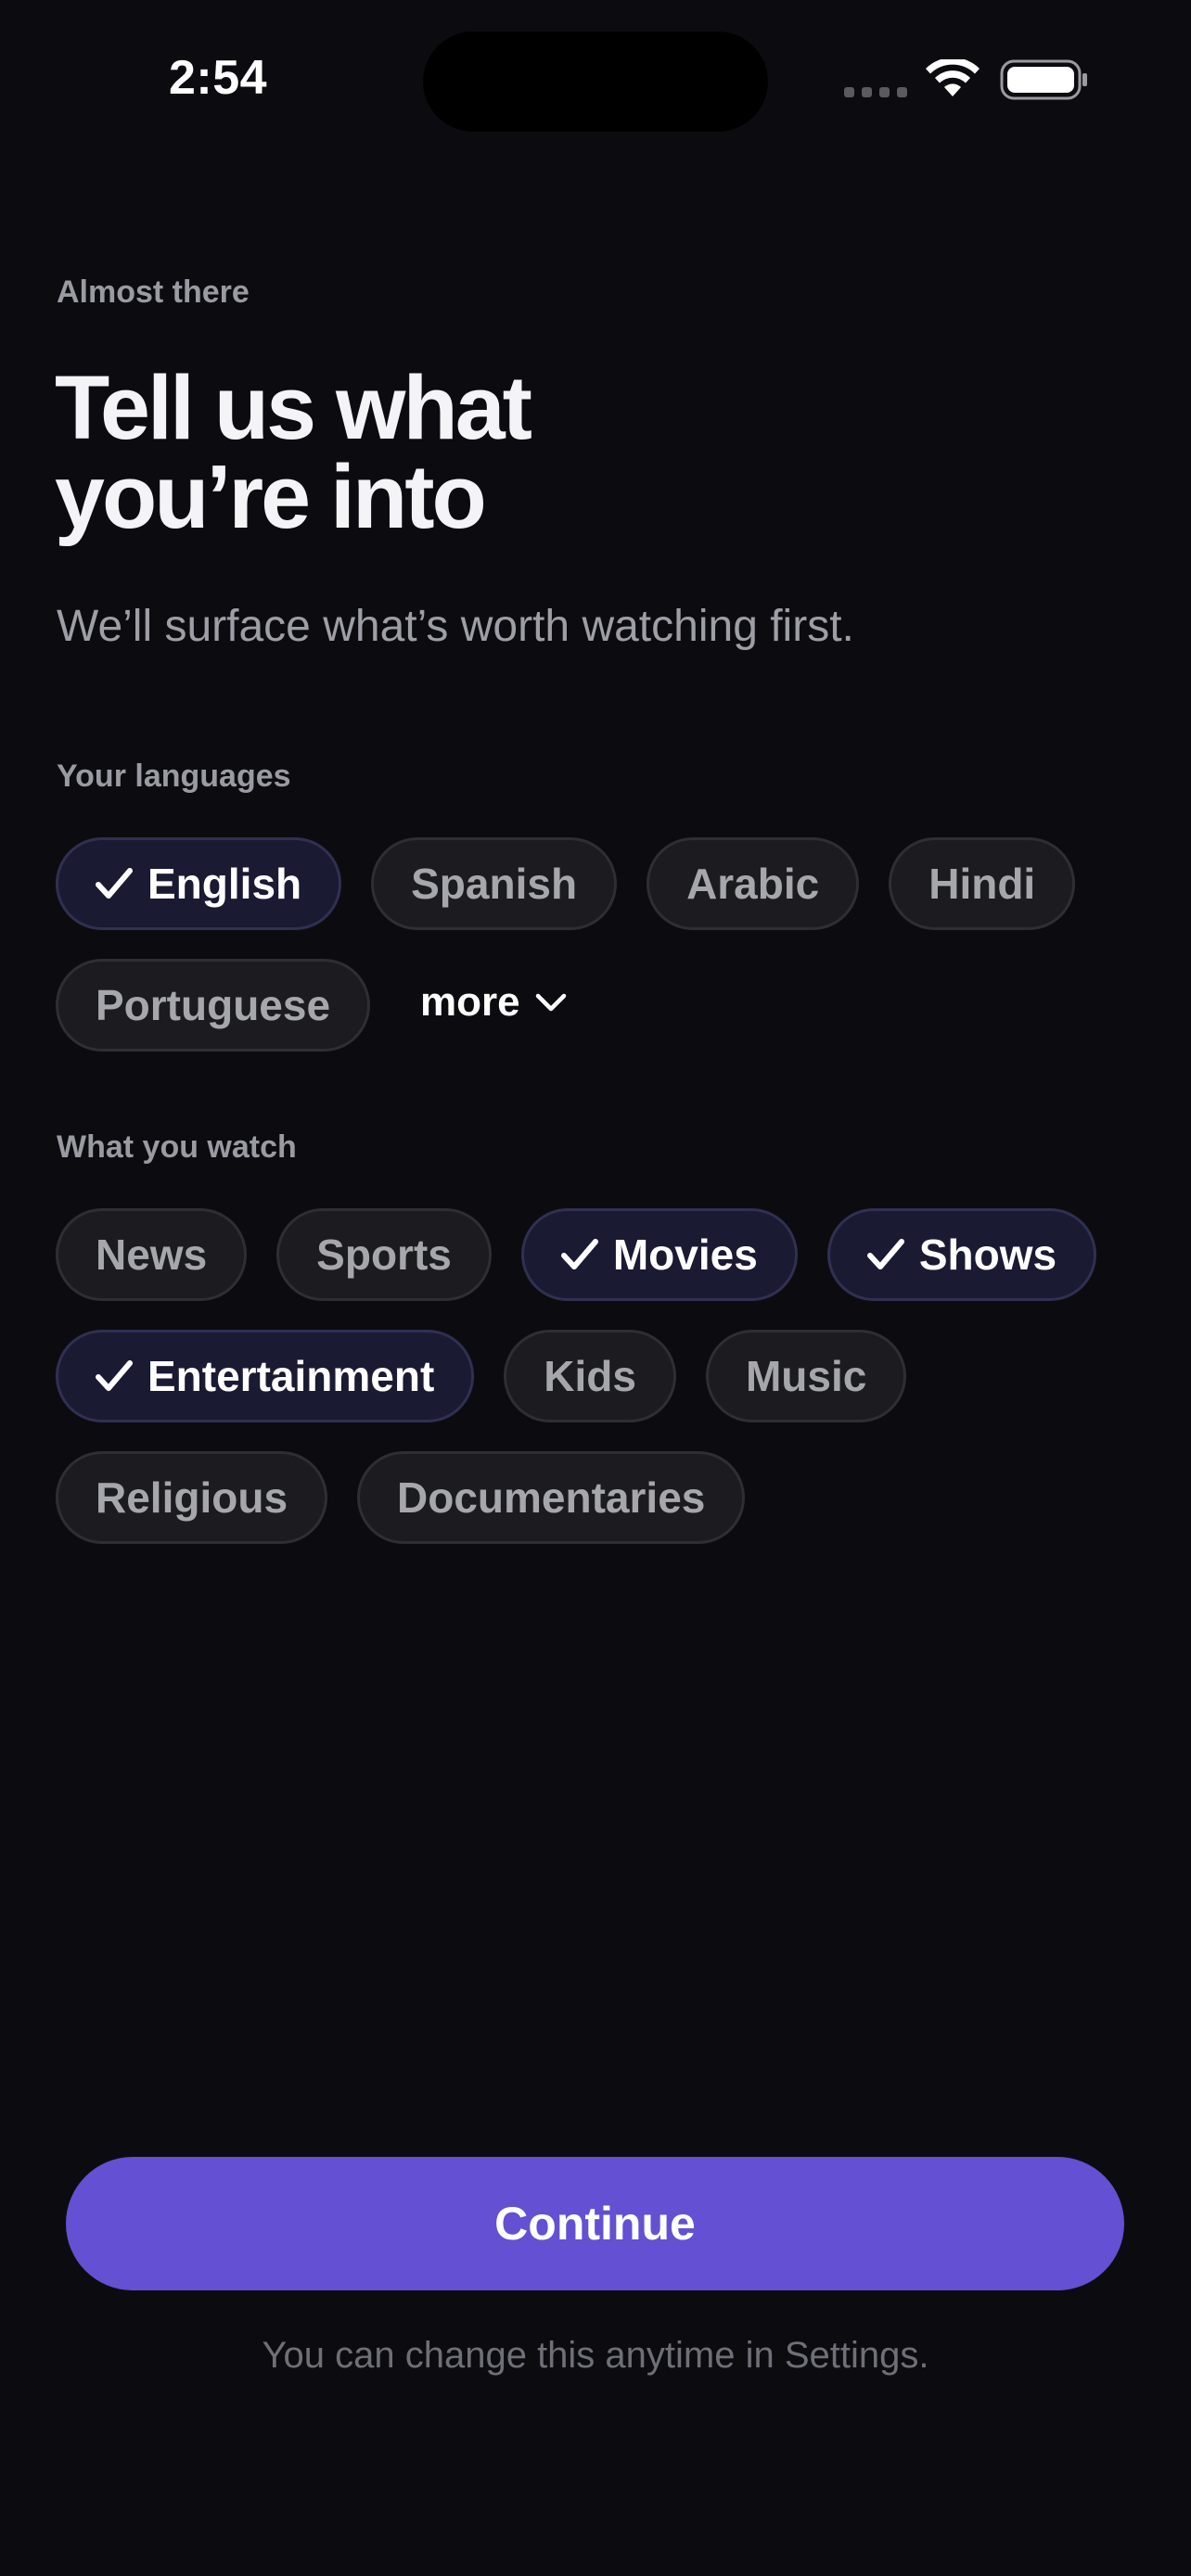 The height and width of the screenshot is (2576, 1191). I want to click on chip-language-english: English, so click(199, 883).